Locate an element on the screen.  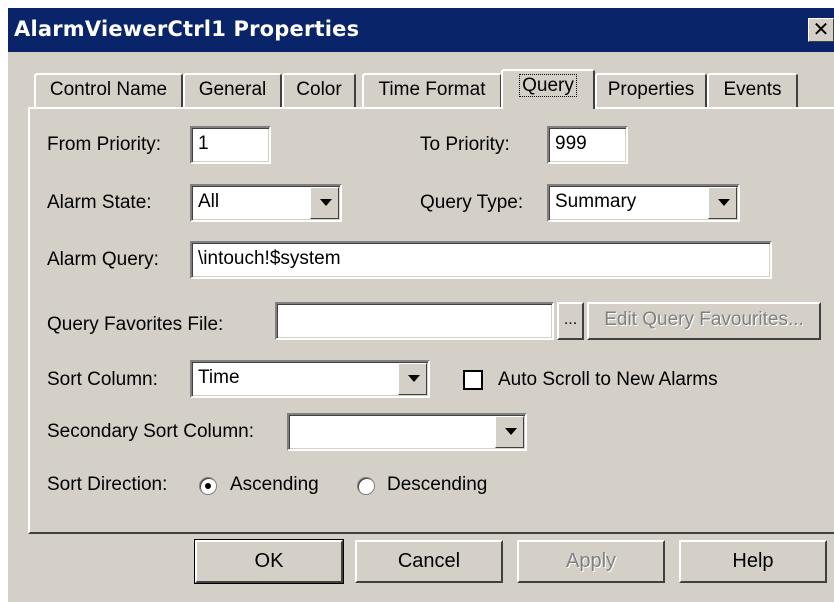
query-type-dropdown-button is located at coordinates (722, 203).